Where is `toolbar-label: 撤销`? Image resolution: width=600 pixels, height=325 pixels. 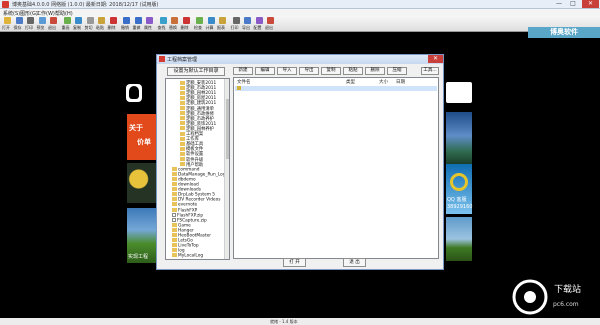 toolbar-label: 撤销 is located at coordinates (125, 27).